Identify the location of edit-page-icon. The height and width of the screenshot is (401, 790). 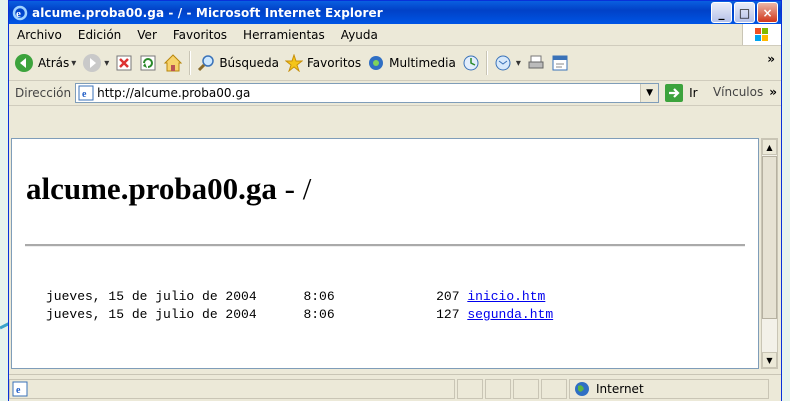
(560, 63).